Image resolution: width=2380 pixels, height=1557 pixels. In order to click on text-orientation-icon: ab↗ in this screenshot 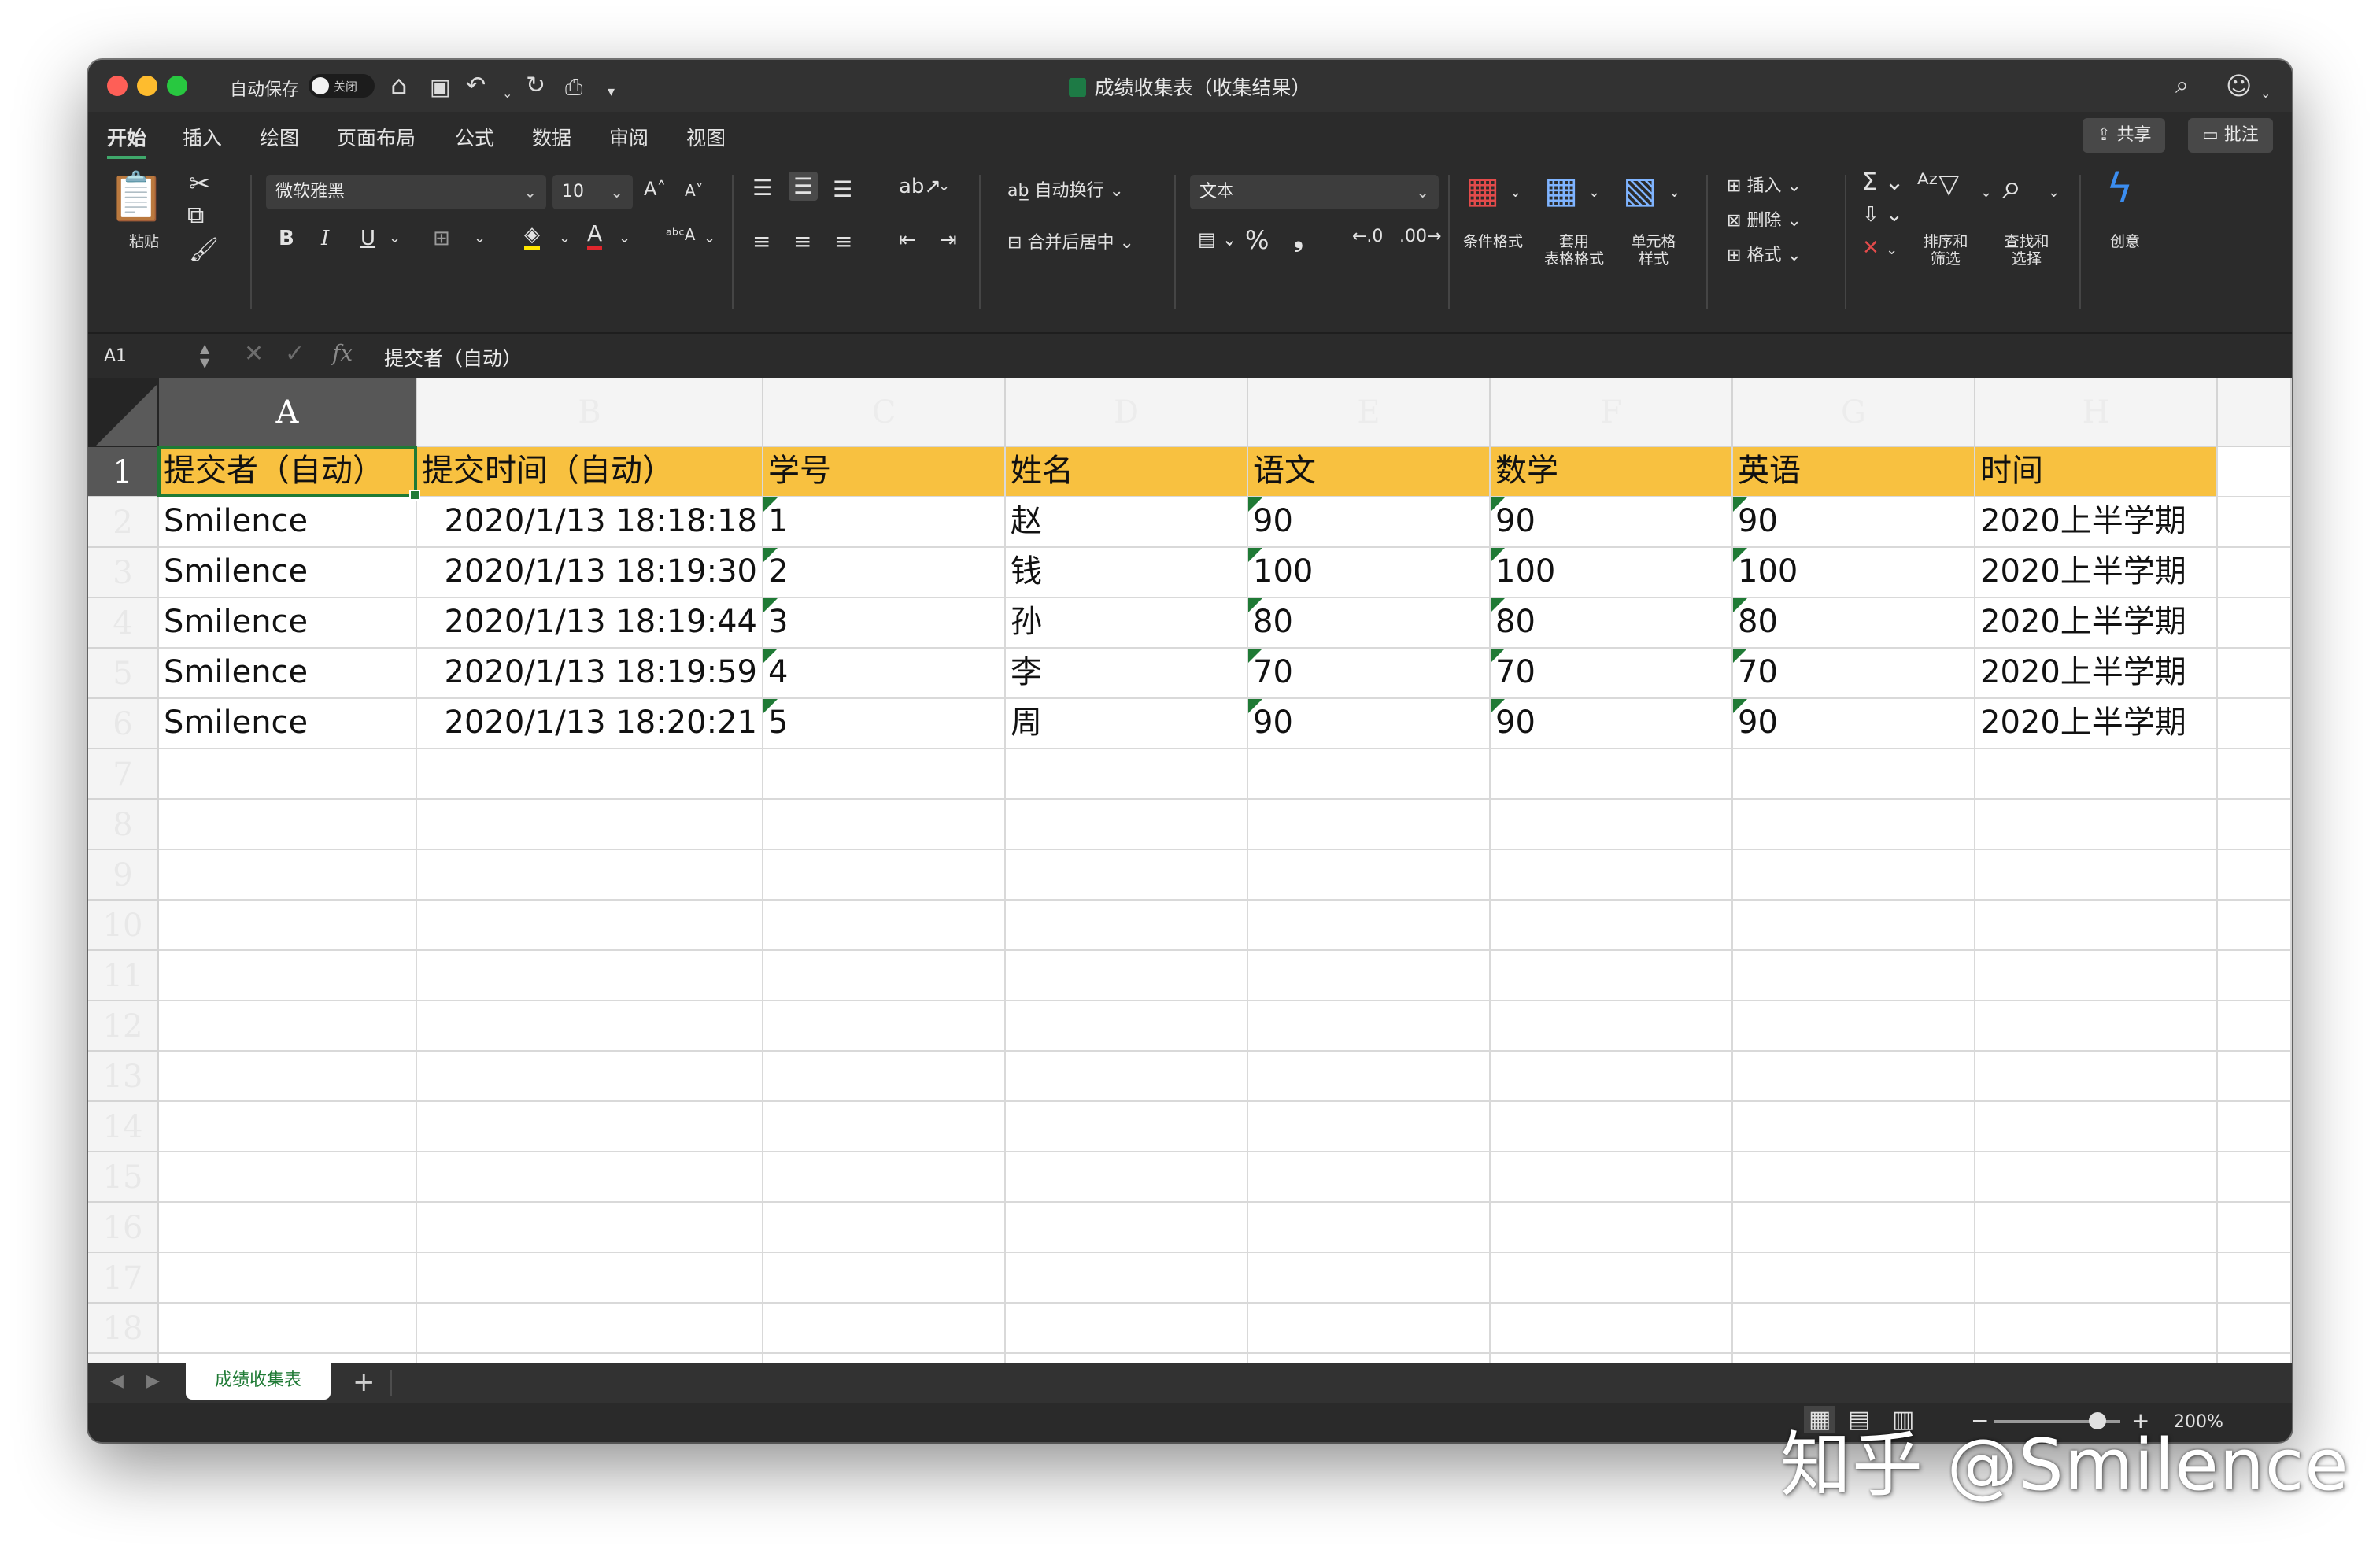, I will do `click(920, 186)`.